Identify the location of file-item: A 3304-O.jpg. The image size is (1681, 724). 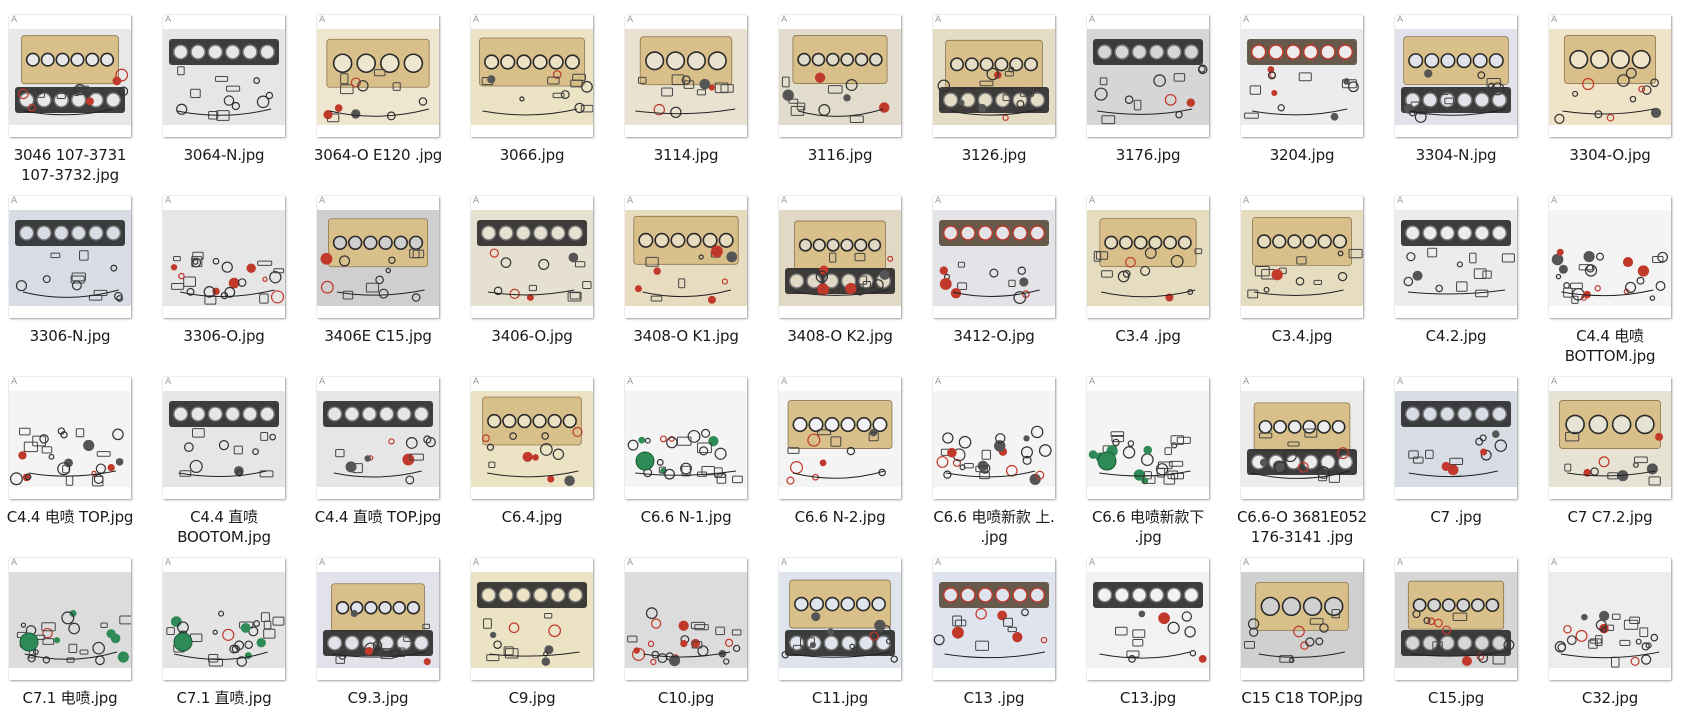
(1610, 90).